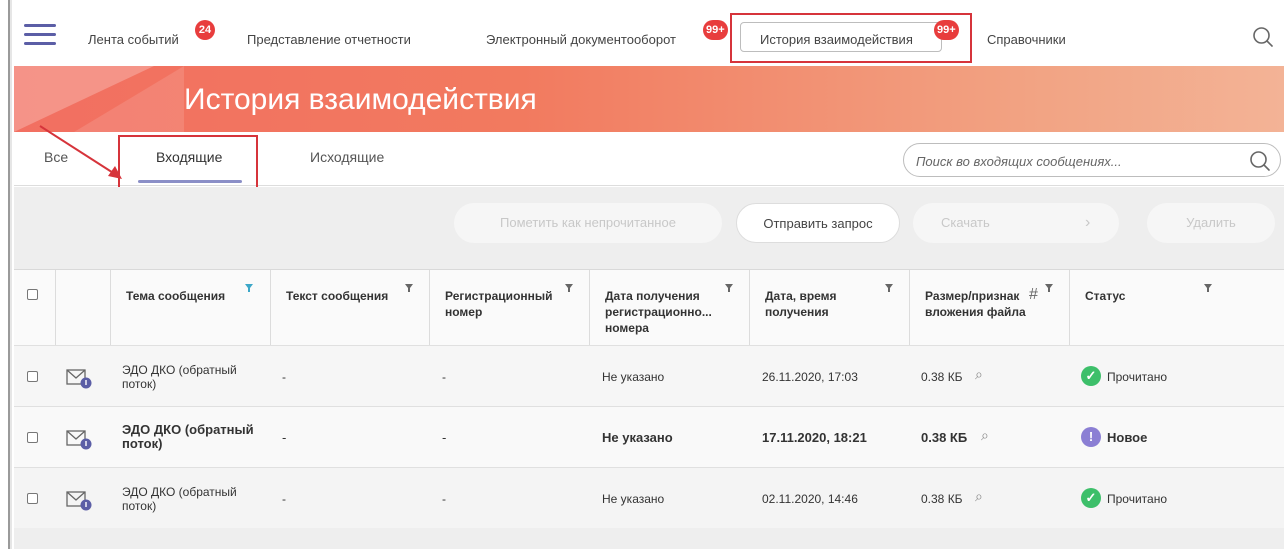  I want to click on nav-item-label: Электронный документооборот, so click(581, 39).